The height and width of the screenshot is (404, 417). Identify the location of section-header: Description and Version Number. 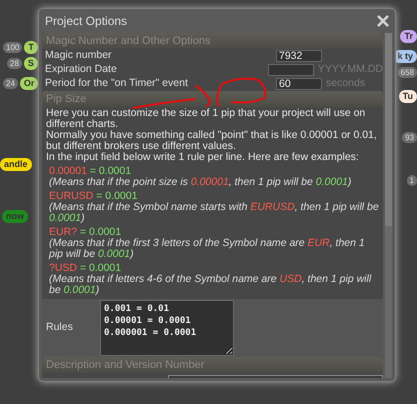
(212, 365).